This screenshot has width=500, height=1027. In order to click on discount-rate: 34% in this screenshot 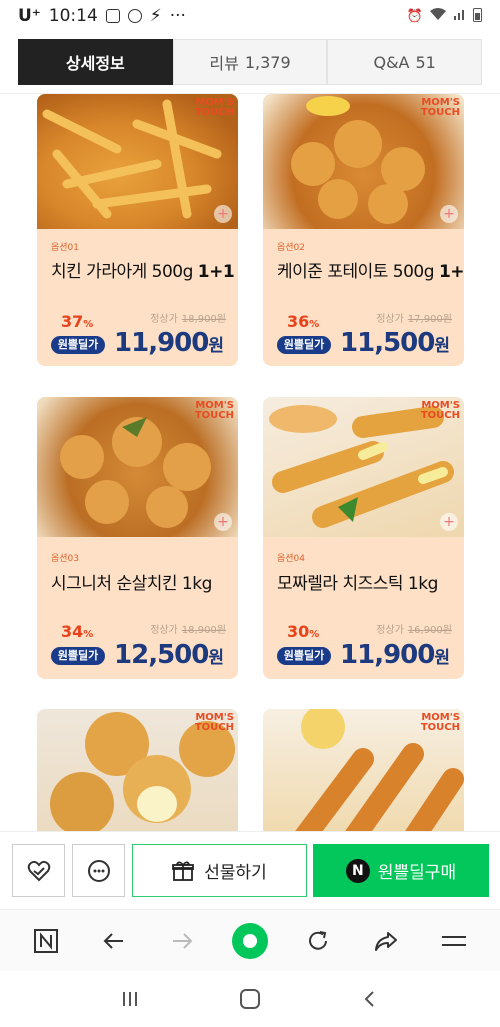, I will do `click(77, 631)`.